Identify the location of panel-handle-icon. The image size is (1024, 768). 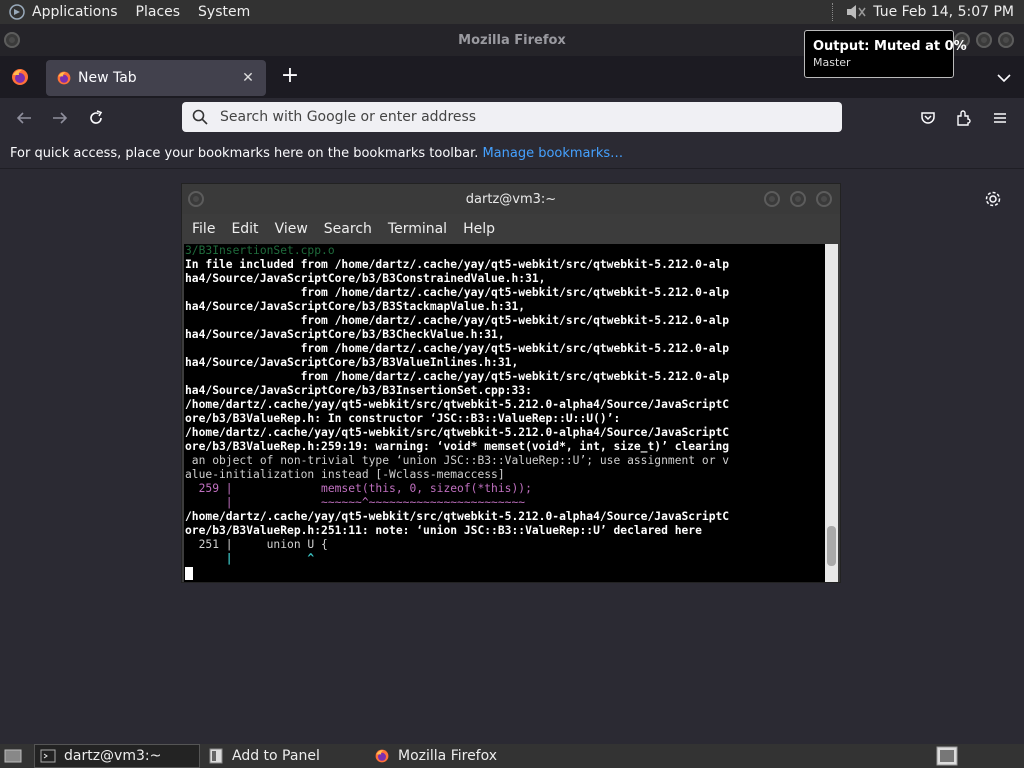
(834, 12).